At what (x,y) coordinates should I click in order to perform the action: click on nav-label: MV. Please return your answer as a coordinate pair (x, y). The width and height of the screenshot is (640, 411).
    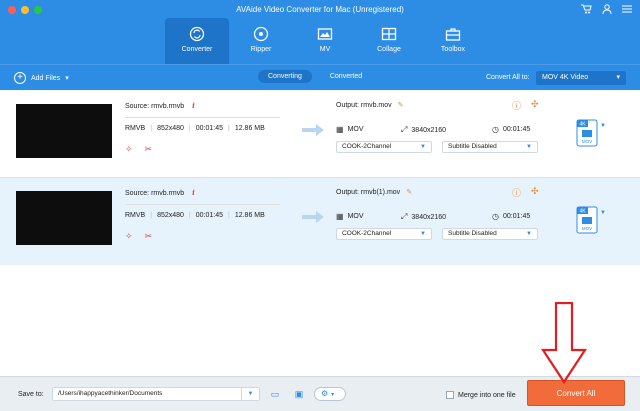
    Looking at the image, I should click on (325, 49).